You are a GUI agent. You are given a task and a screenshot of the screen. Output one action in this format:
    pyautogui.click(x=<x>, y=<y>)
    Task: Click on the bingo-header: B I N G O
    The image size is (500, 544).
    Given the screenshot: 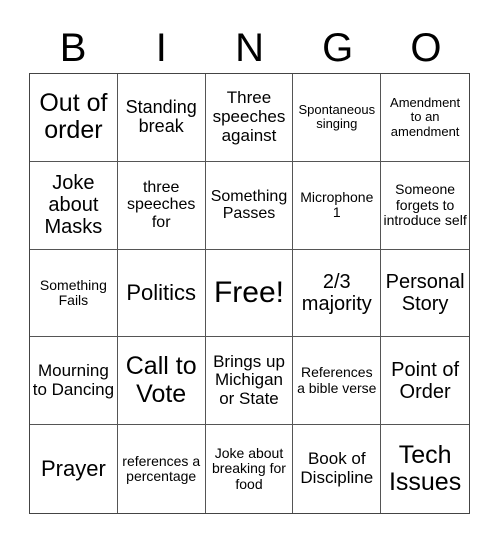 What is the action you would take?
    pyautogui.click(x=249, y=48)
    